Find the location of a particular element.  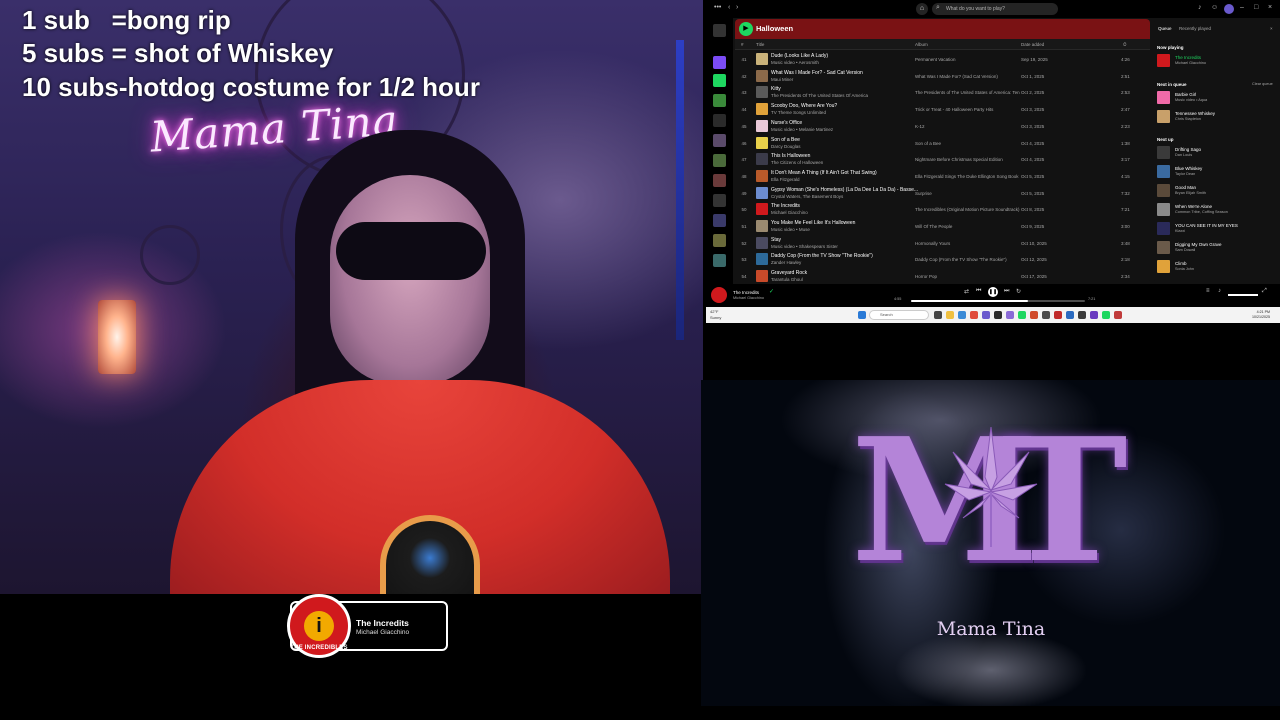

edge-icon is located at coordinates (962, 315).